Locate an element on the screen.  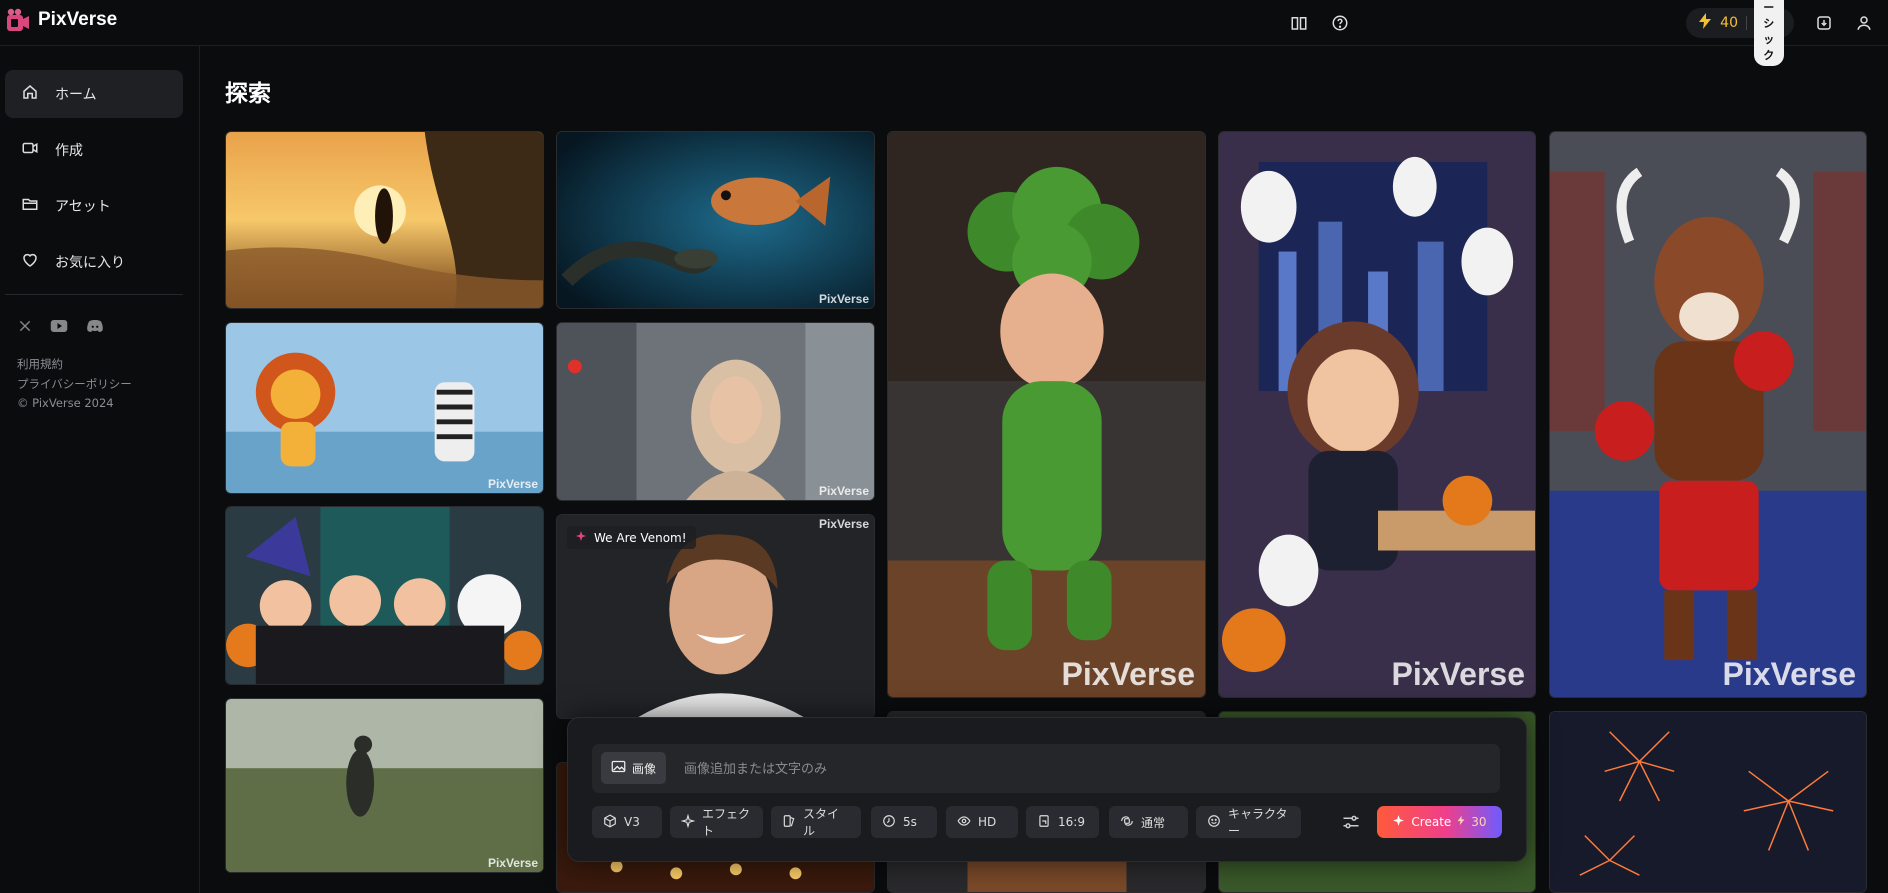
style-icon is located at coordinates (789, 822).